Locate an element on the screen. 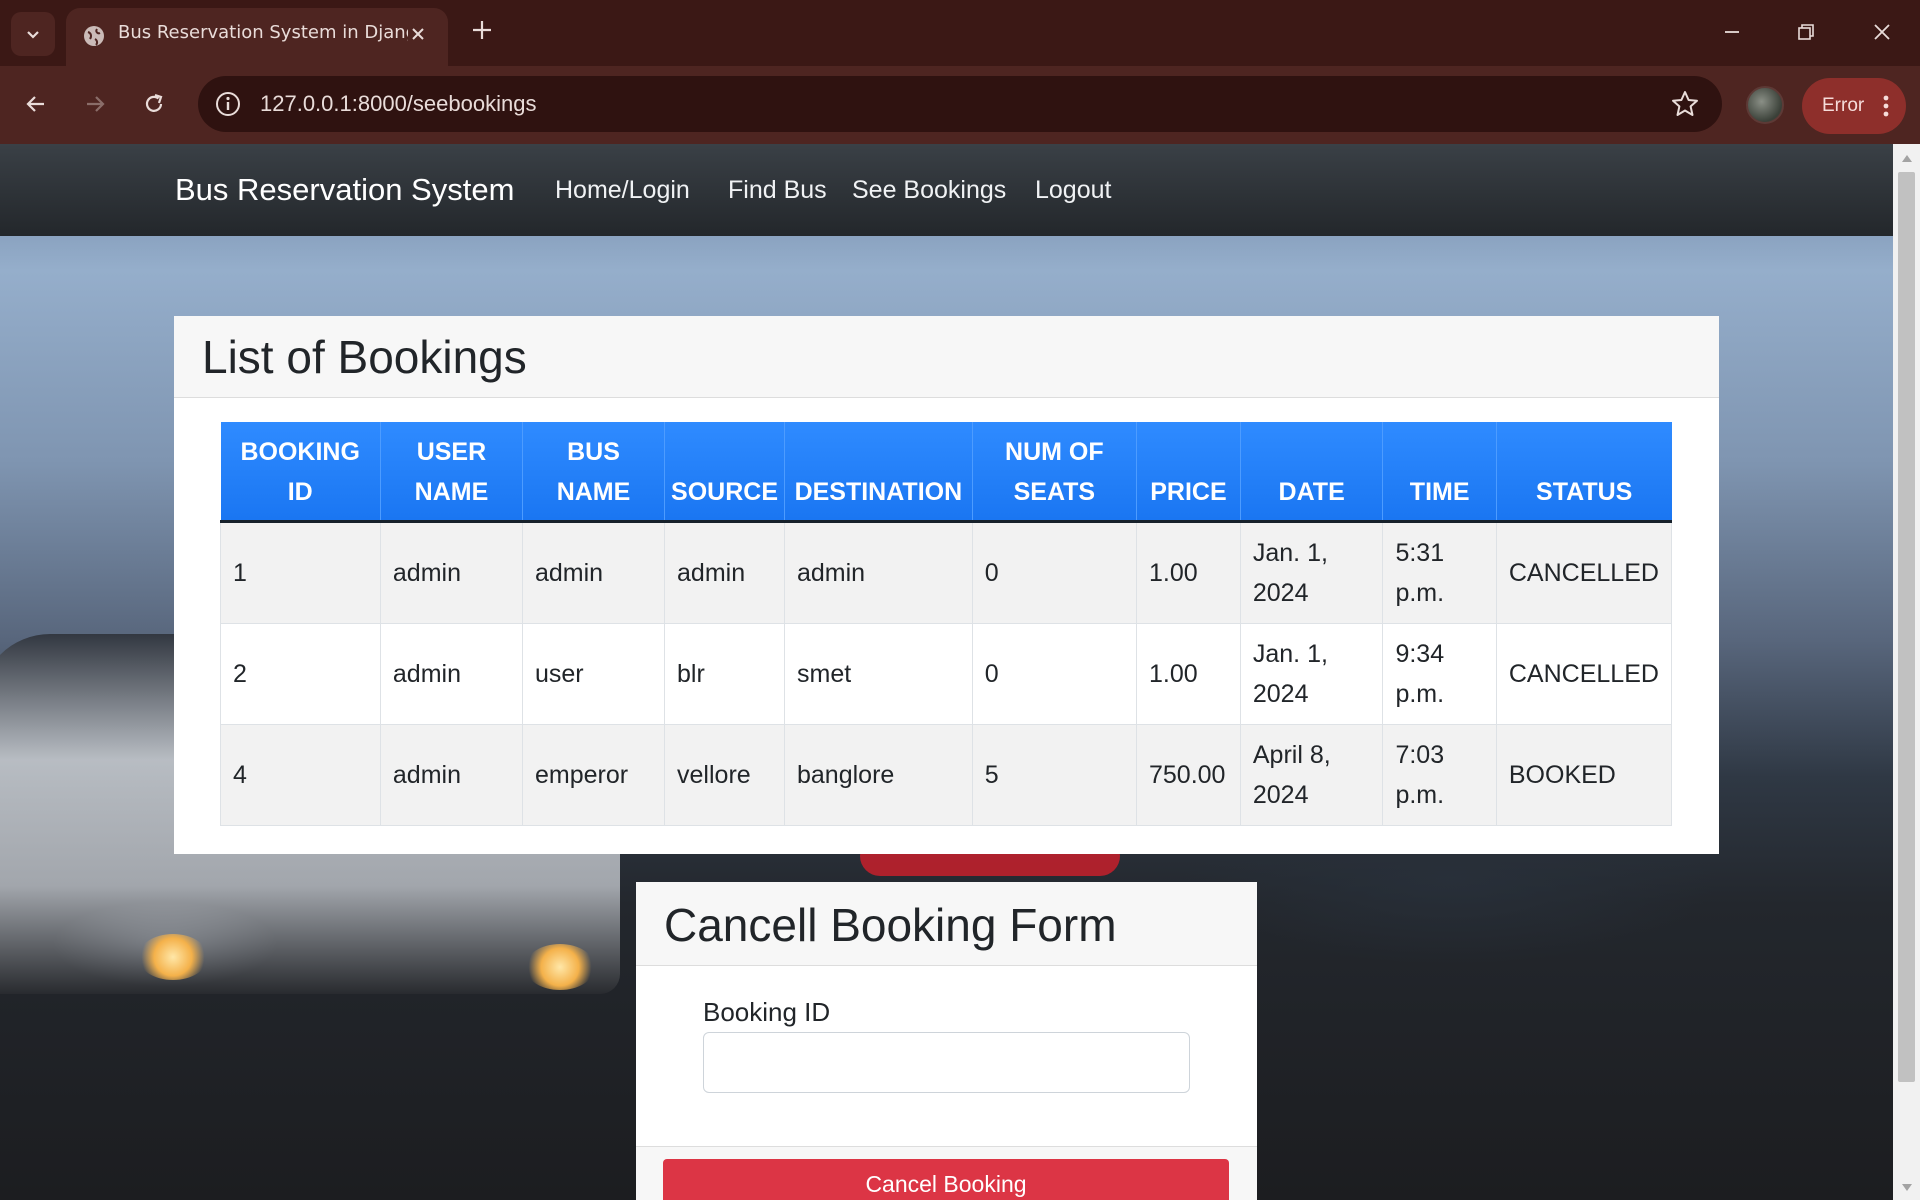 The width and height of the screenshot is (1920, 1200). cell-source: vellore is located at coordinates (724, 775).